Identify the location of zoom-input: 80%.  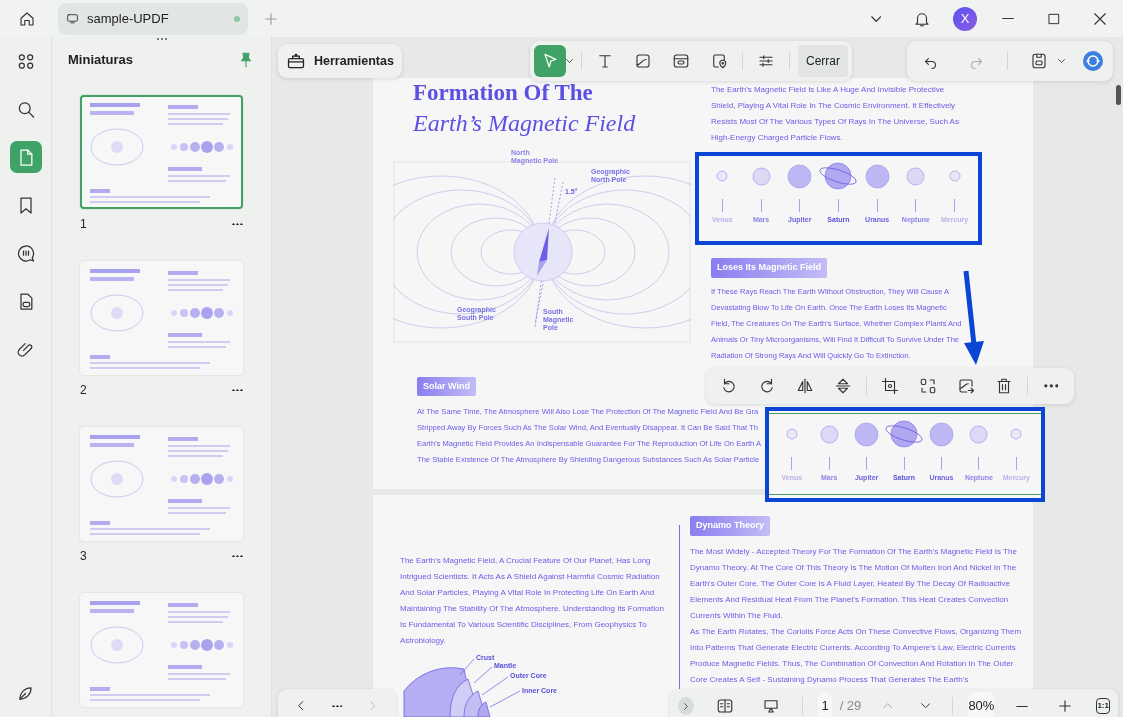
(981, 704).